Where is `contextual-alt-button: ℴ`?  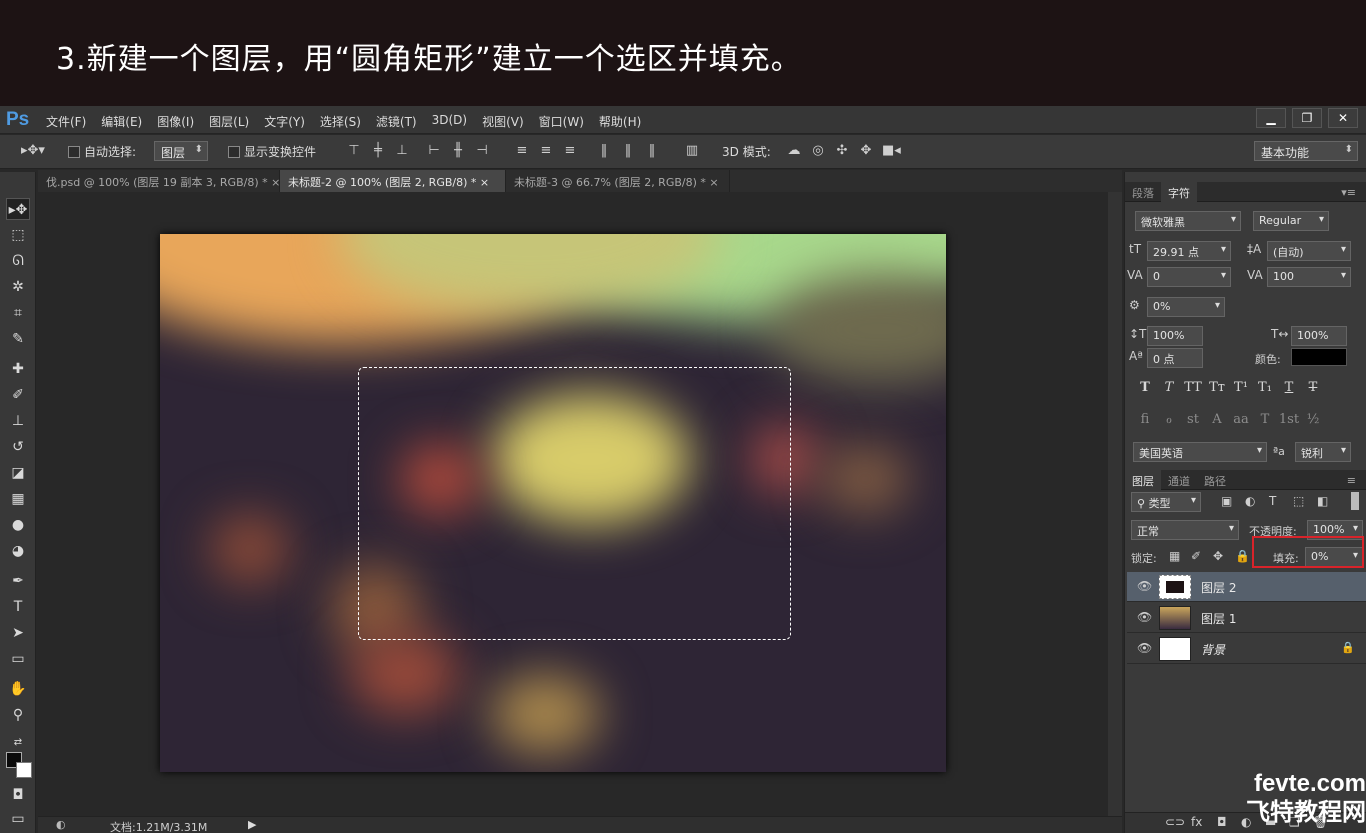
contextual-alt-button: ℴ is located at coordinates (1169, 419).